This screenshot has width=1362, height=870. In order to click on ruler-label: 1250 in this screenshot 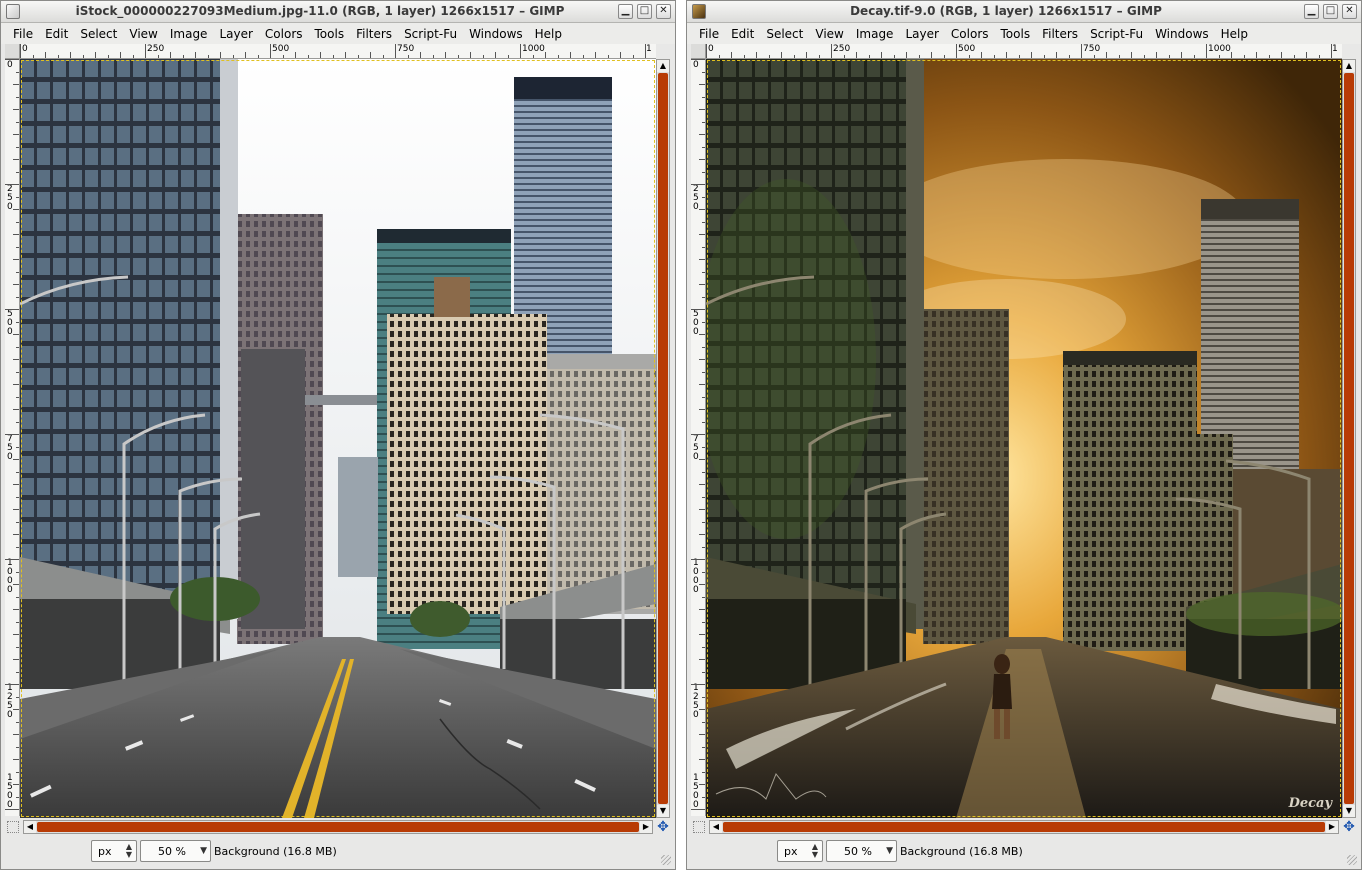, I will do `click(10, 701)`.